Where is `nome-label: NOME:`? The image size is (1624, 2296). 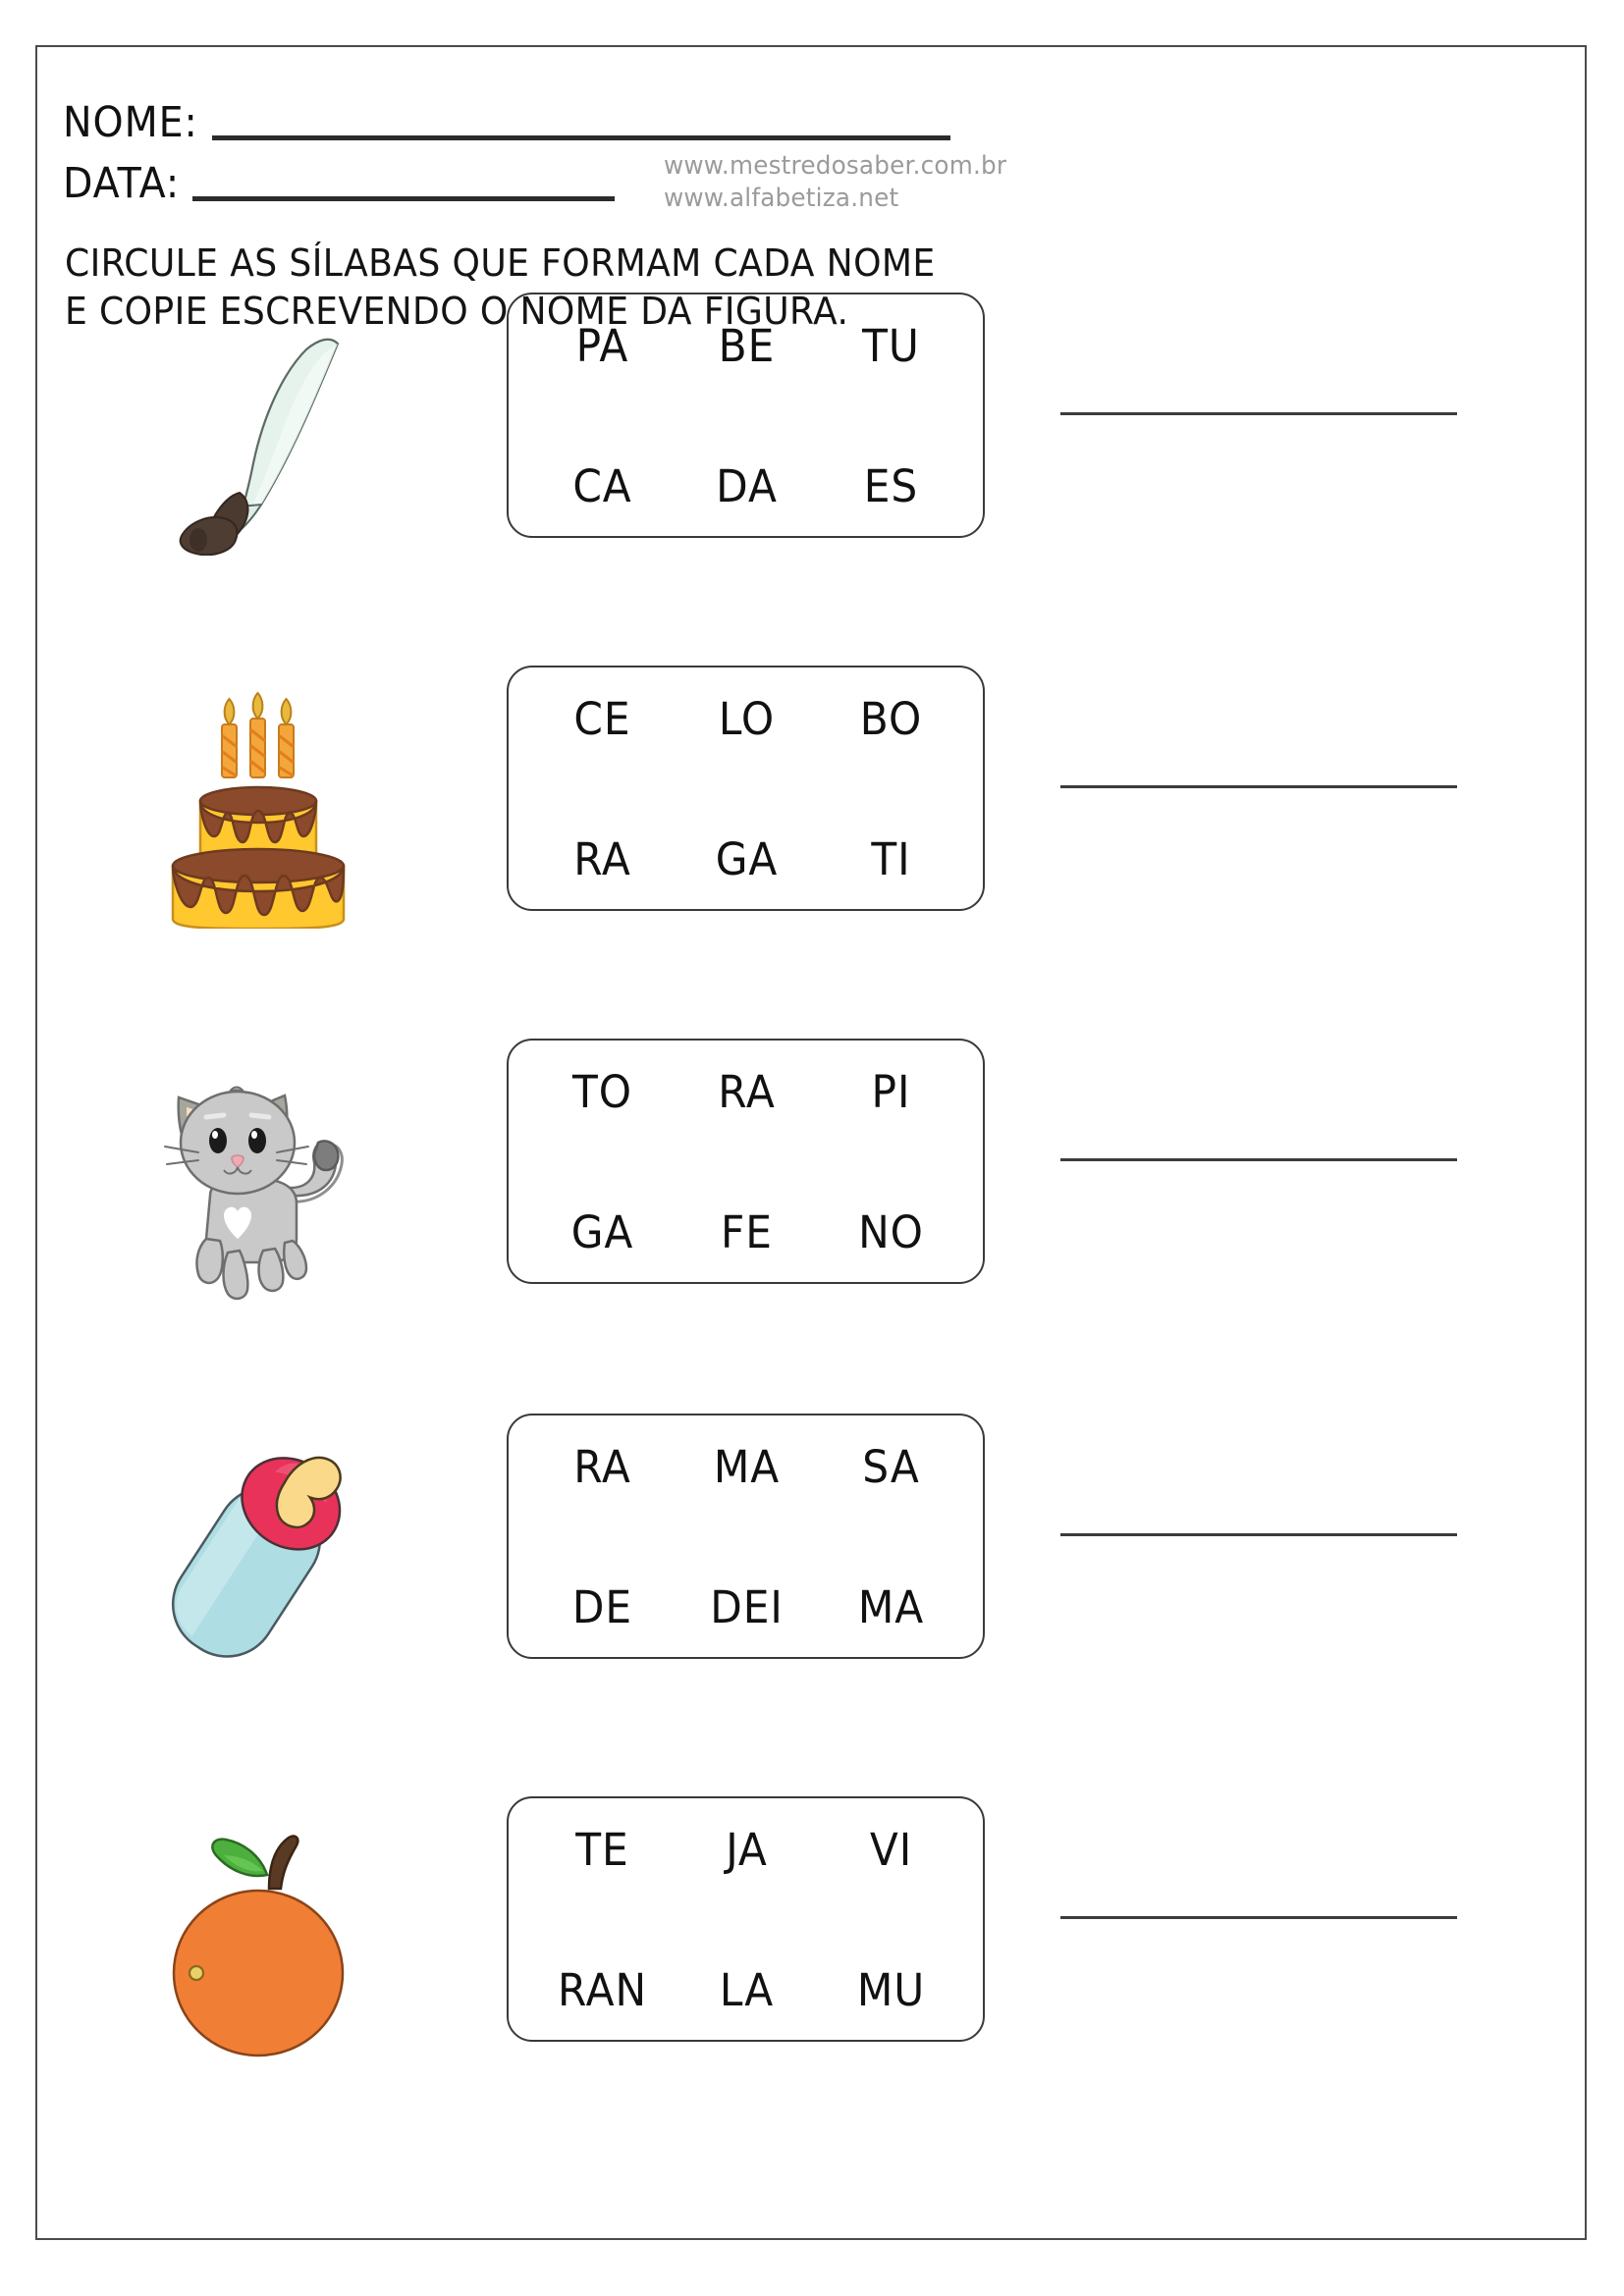
nome-label: NOME: is located at coordinates (130, 123).